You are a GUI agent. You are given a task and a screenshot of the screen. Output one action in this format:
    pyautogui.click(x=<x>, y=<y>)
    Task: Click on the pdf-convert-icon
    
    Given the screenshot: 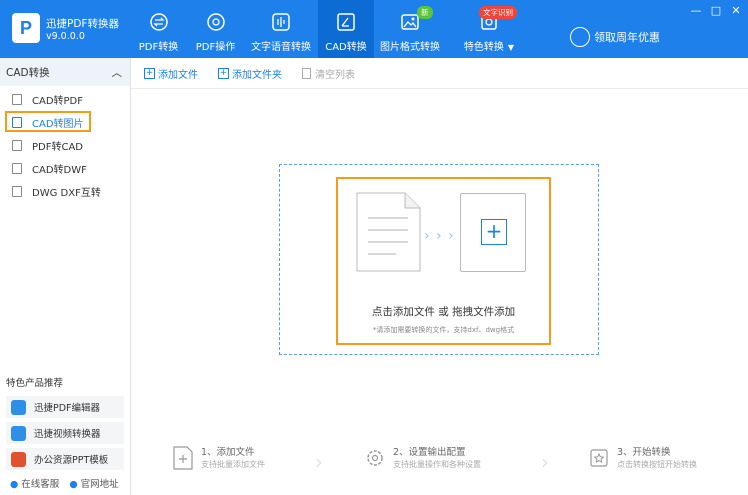 What is the action you would take?
    pyautogui.click(x=159, y=22)
    